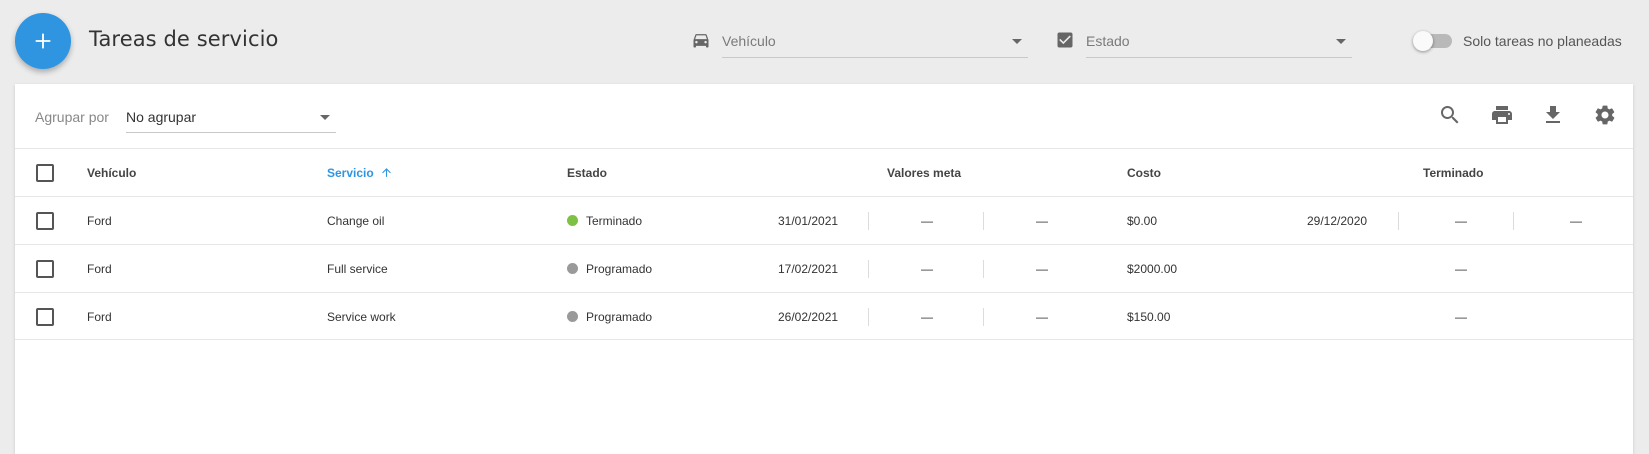 The width and height of the screenshot is (1649, 454). Describe the element at coordinates (1423, 41) in the screenshot. I see `toggle-knob` at that location.